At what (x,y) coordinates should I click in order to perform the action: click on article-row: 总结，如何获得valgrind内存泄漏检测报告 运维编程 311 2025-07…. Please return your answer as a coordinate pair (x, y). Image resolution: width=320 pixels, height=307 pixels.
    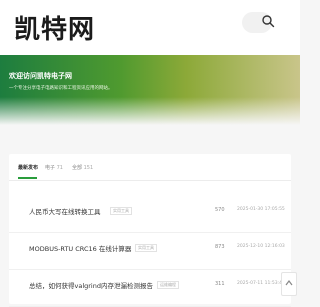
    Looking at the image, I should click on (150, 288).